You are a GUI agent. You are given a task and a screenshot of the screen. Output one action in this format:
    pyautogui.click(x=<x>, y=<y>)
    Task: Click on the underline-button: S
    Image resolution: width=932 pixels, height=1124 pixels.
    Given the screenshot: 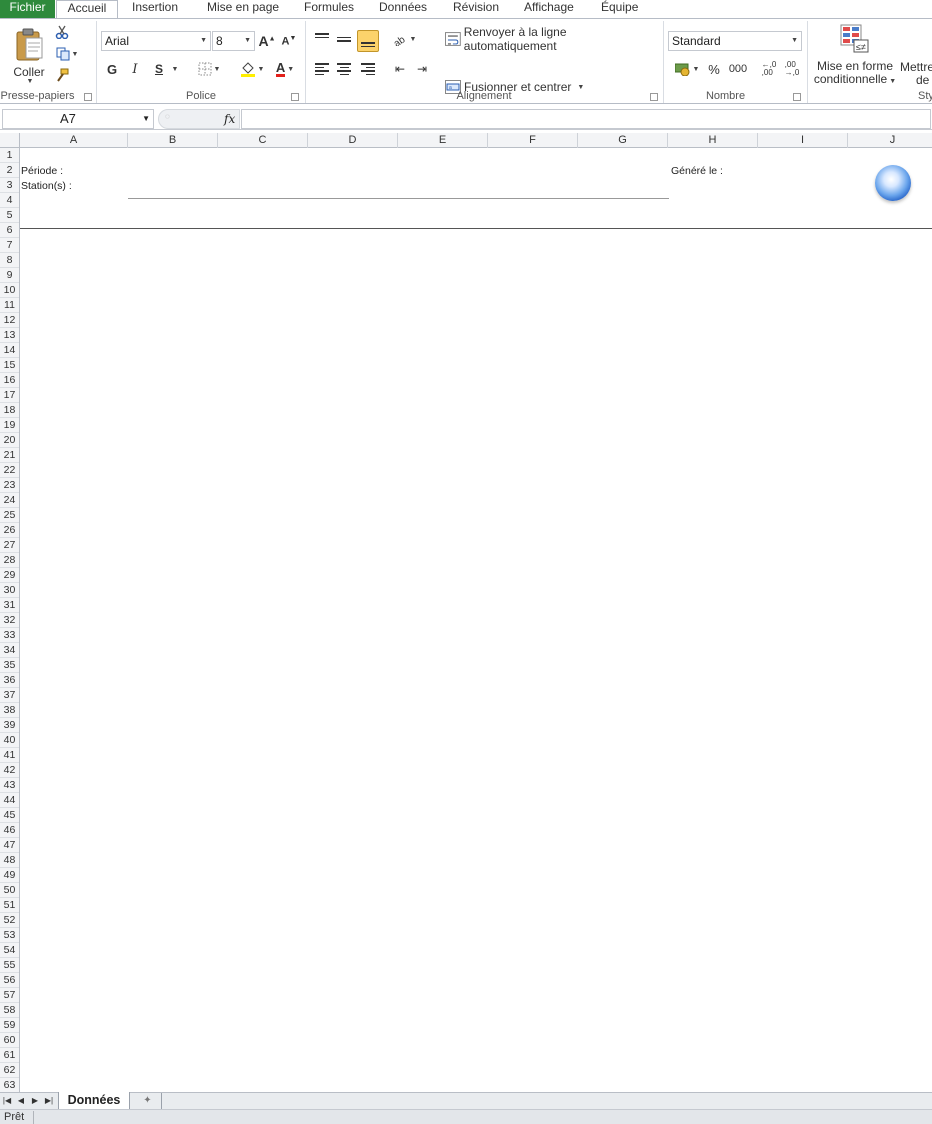 What is the action you would take?
    pyautogui.click(x=159, y=69)
    